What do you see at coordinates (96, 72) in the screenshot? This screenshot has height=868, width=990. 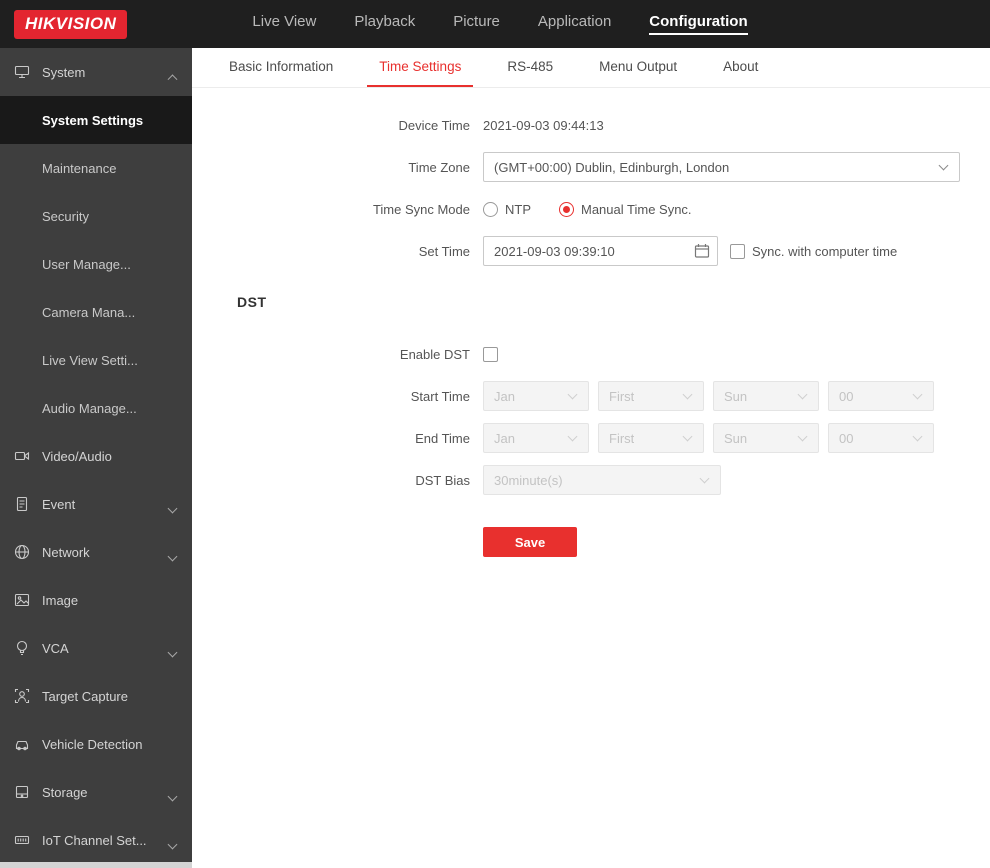 I see `sidebar-item-system: System` at bounding box center [96, 72].